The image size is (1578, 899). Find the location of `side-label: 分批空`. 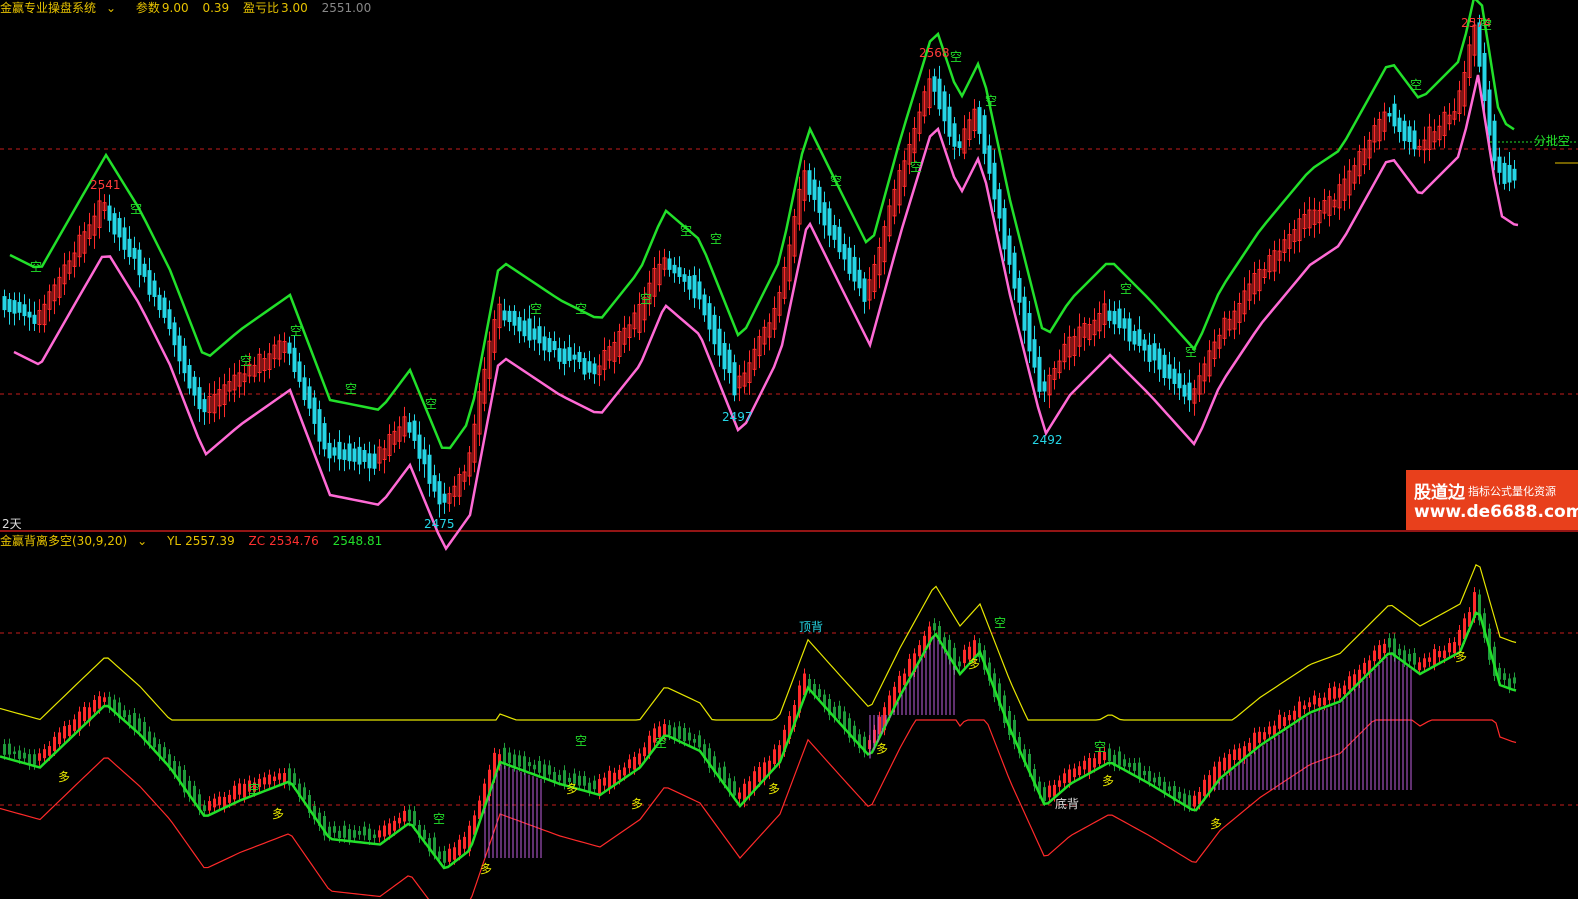

side-label: 分批空 is located at coordinates (1552, 141).